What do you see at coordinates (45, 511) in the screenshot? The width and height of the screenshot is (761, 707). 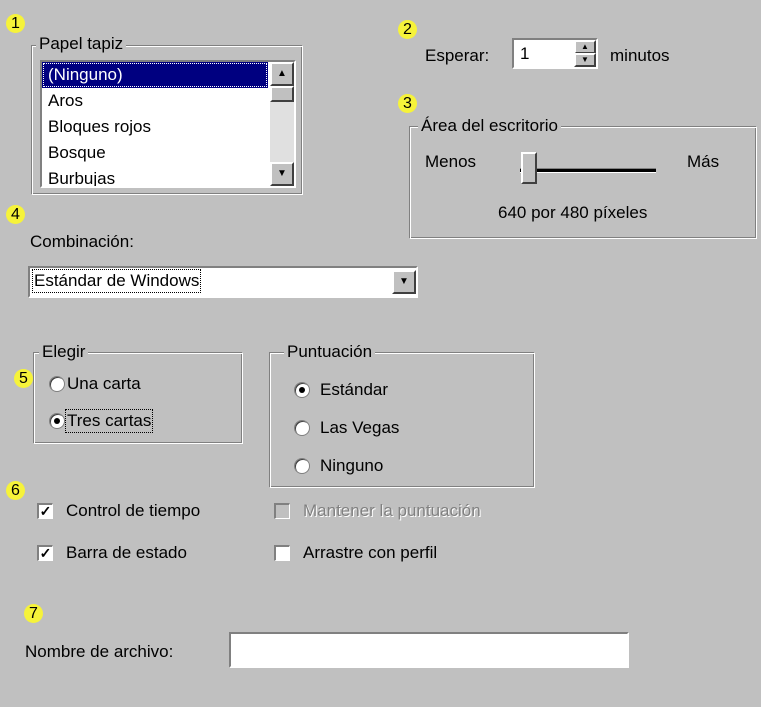 I see `timer-checkbox: ✓` at bounding box center [45, 511].